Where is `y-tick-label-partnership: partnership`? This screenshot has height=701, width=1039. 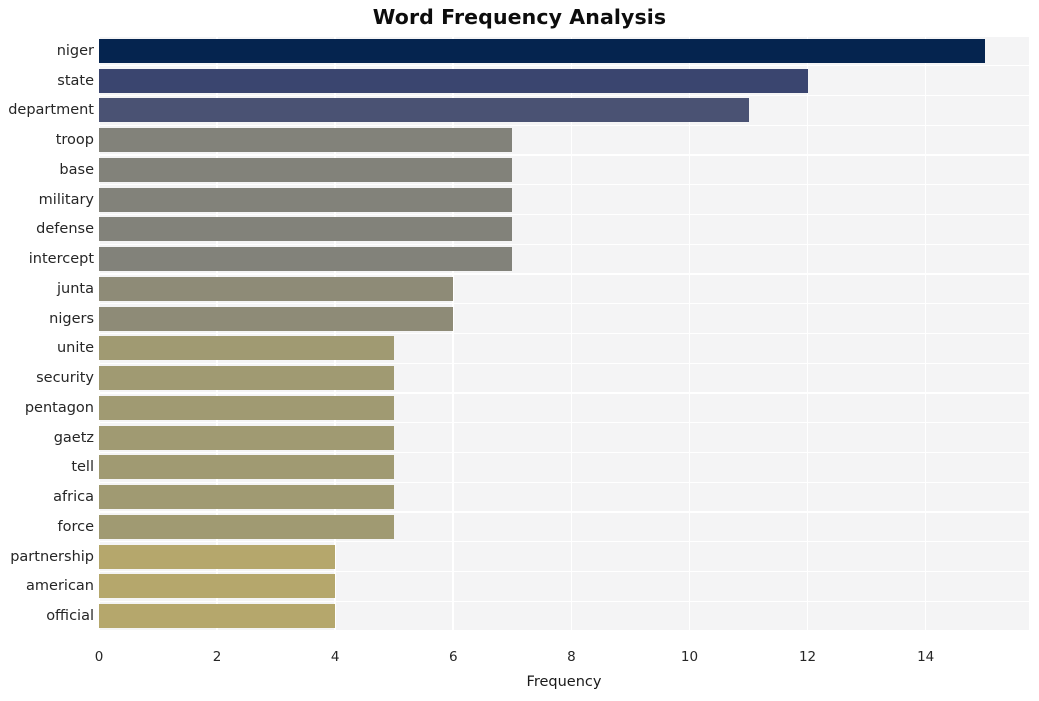
y-tick-label-partnership: partnership is located at coordinates (52, 556).